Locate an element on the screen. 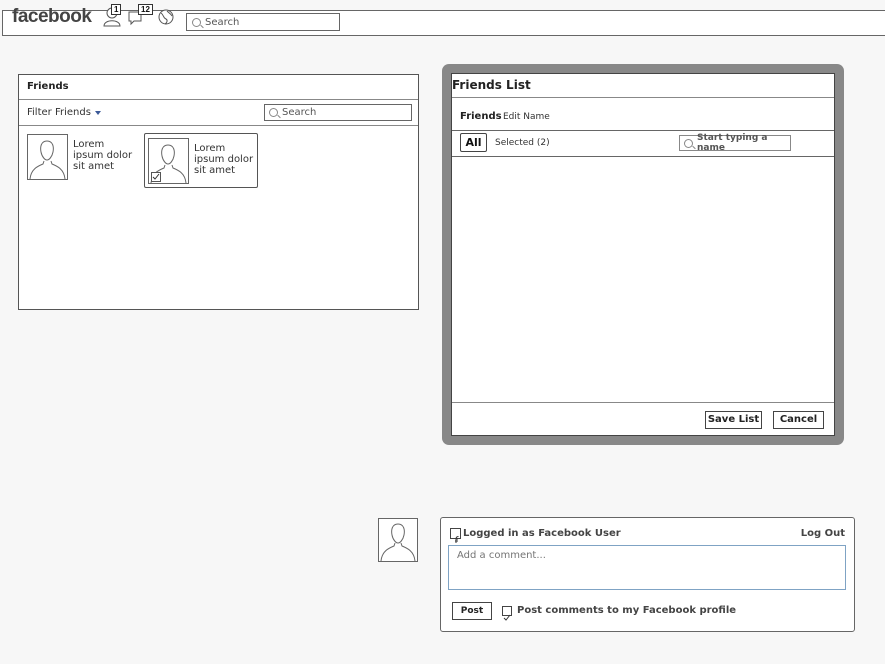 The height and width of the screenshot is (664, 885). top-search-placeholder: Search is located at coordinates (222, 22).